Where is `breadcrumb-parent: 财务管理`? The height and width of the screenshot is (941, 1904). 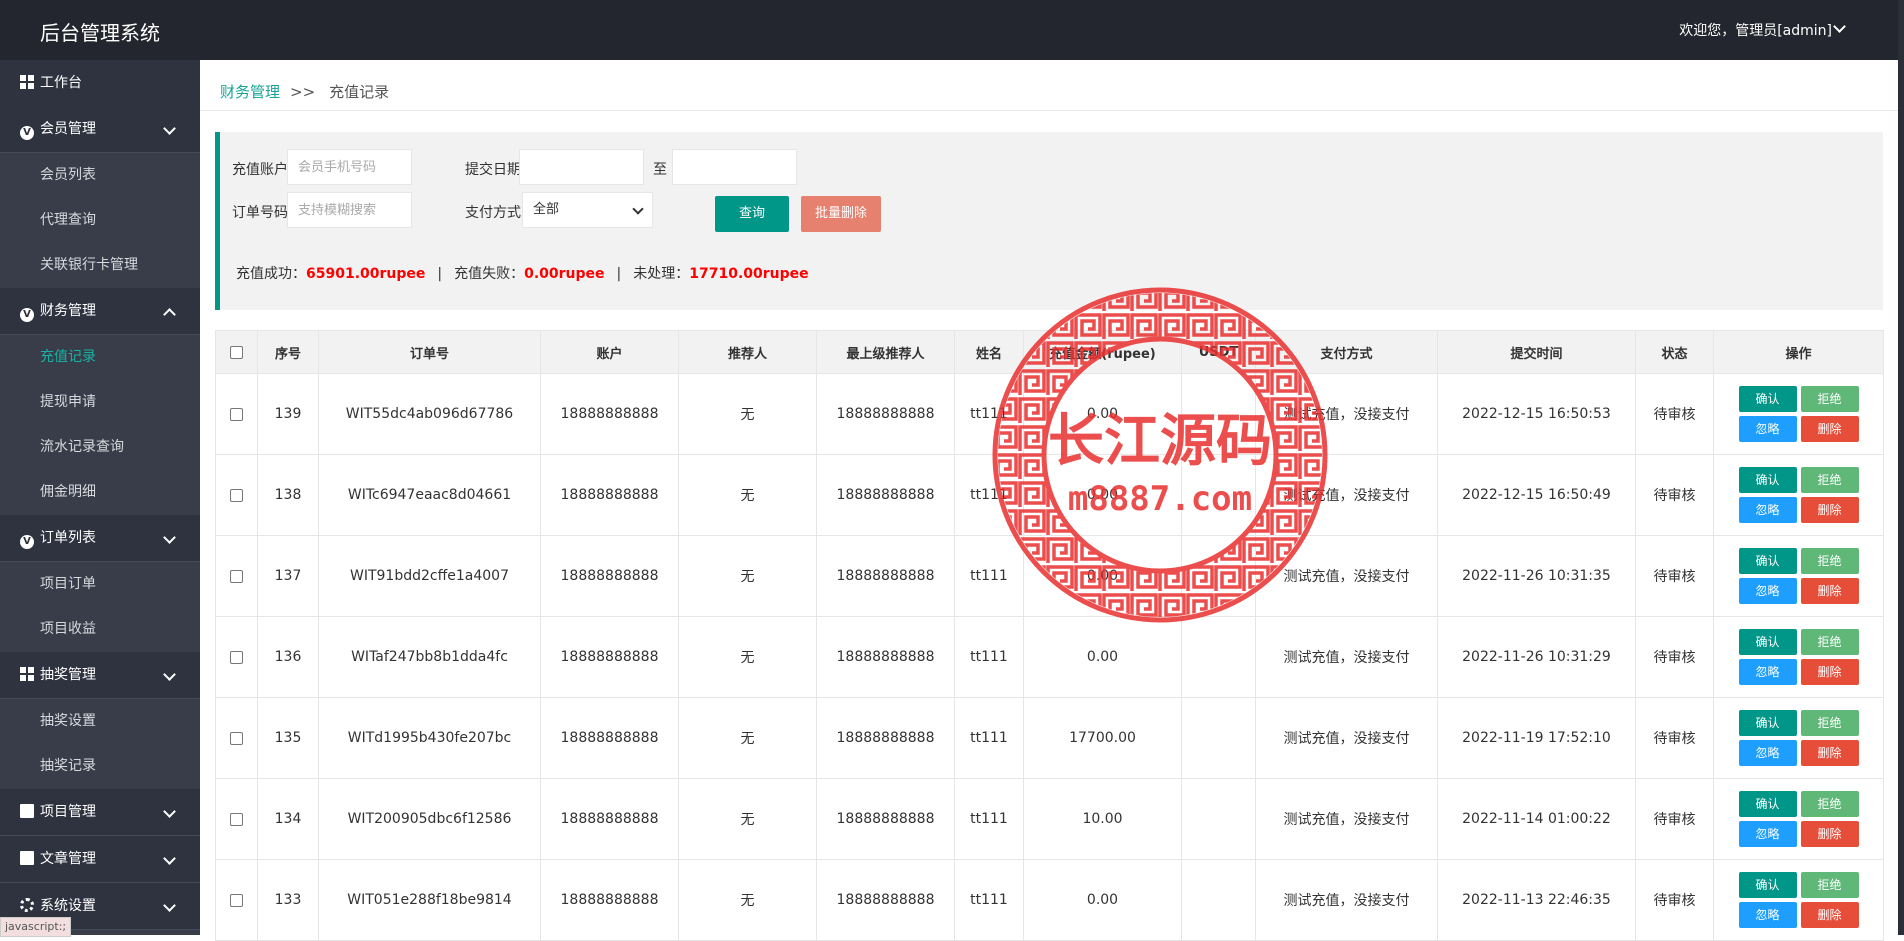 breadcrumb-parent: 财务管理 is located at coordinates (250, 92).